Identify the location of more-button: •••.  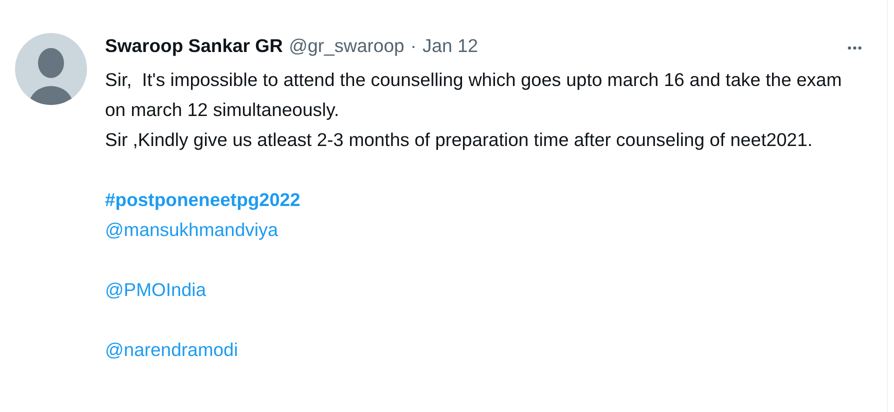
(855, 48).